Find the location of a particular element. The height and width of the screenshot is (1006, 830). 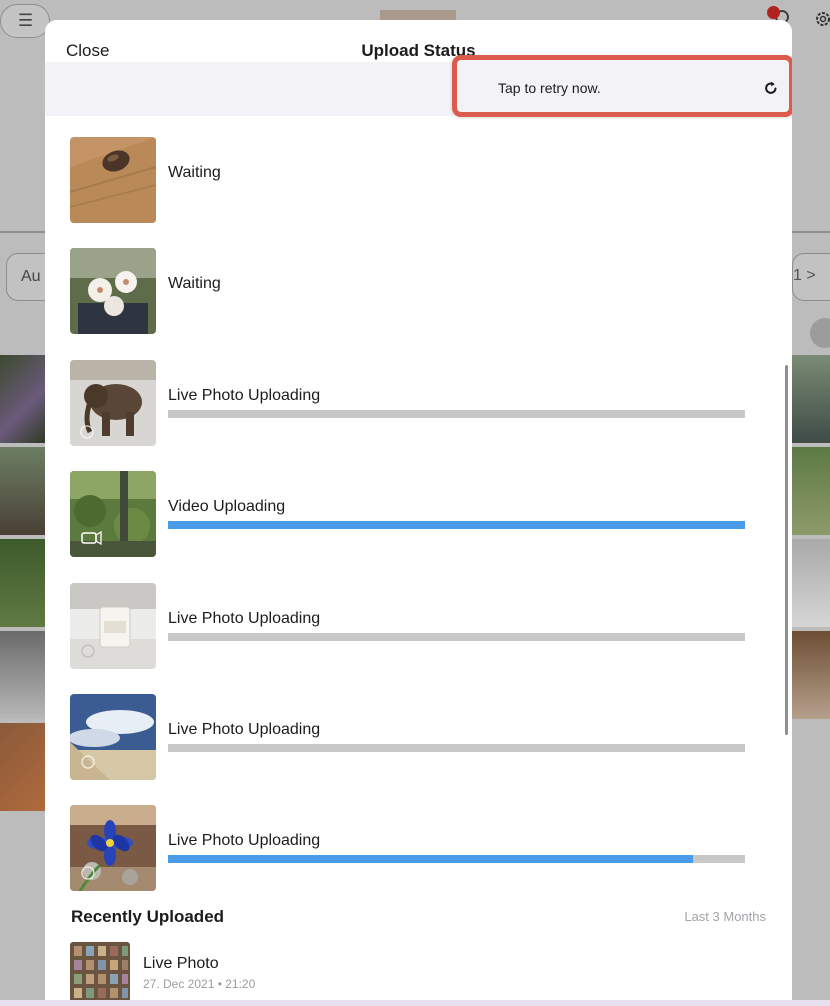

background-avatar is located at coordinates (820, 333).